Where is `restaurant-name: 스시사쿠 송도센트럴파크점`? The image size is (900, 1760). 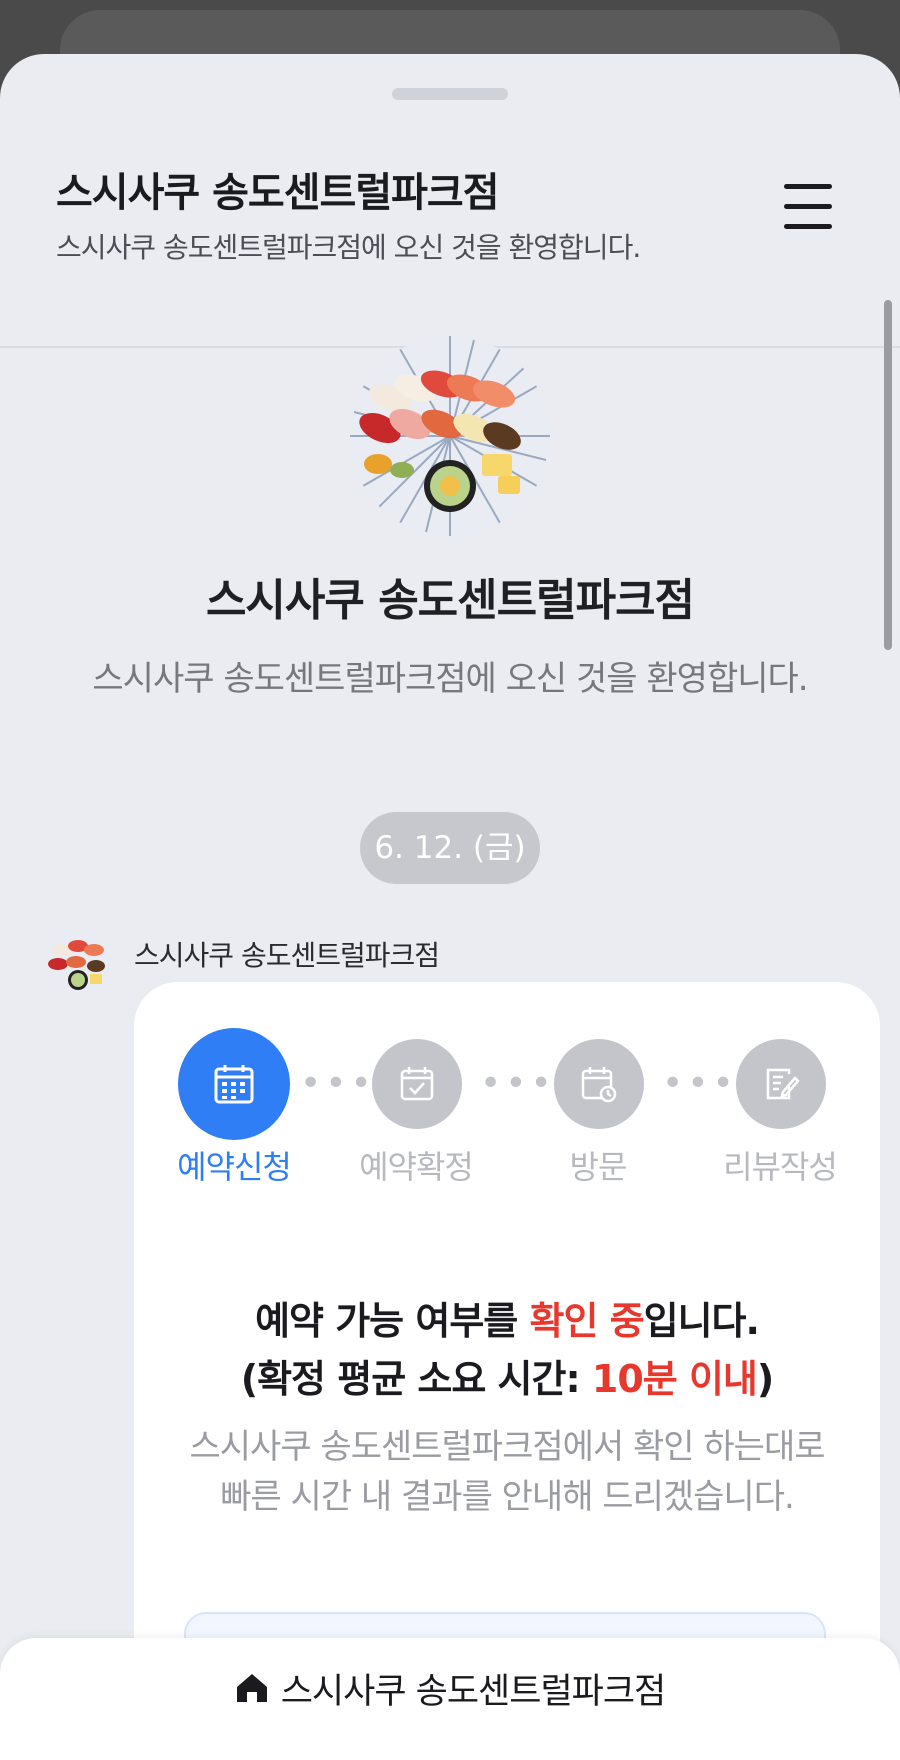 restaurant-name: 스시사쿠 송도센트럴파크점 is located at coordinates (450, 600).